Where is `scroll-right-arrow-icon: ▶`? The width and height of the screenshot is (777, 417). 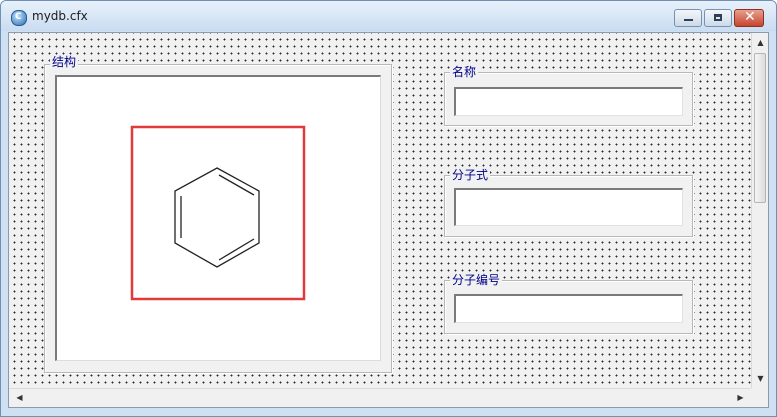
scroll-right-arrow-icon: ▶ is located at coordinates (740, 397).